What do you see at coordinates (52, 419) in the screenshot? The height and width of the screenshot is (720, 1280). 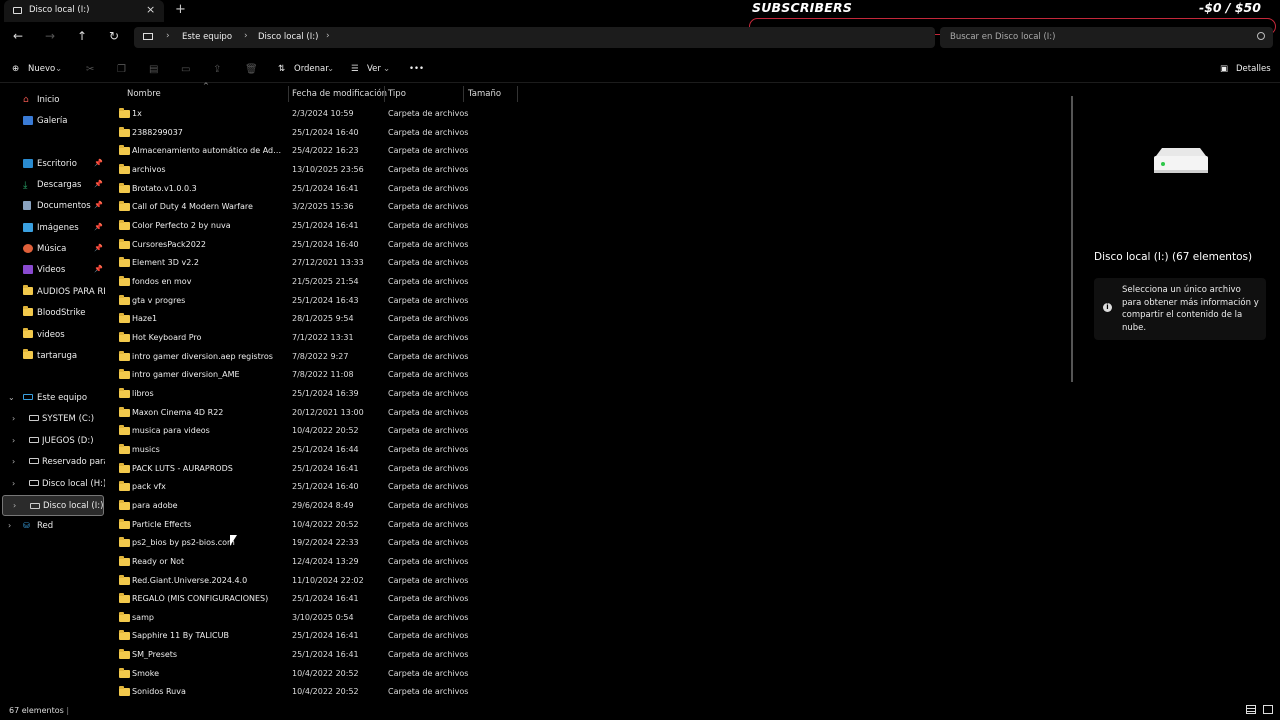 I see `tree-item-system-c: › SYSTEM (C:)` at bounding box center [52, 419].